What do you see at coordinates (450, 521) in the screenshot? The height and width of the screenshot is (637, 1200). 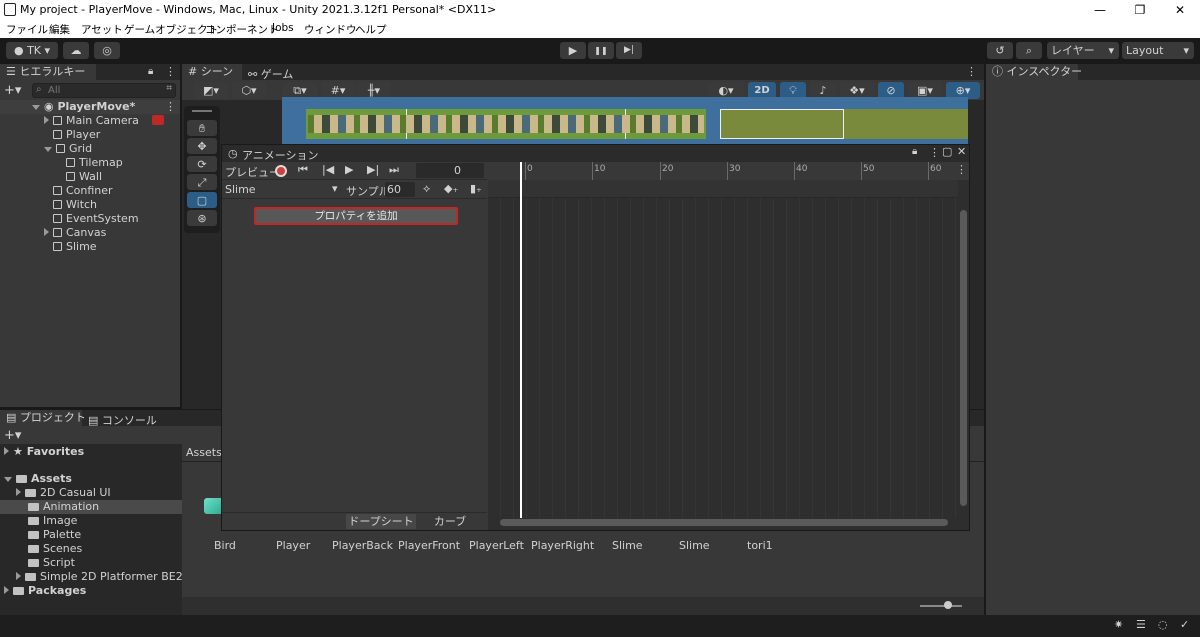 I see `curves-tab: カーブ` at bounding box center [450, 521].